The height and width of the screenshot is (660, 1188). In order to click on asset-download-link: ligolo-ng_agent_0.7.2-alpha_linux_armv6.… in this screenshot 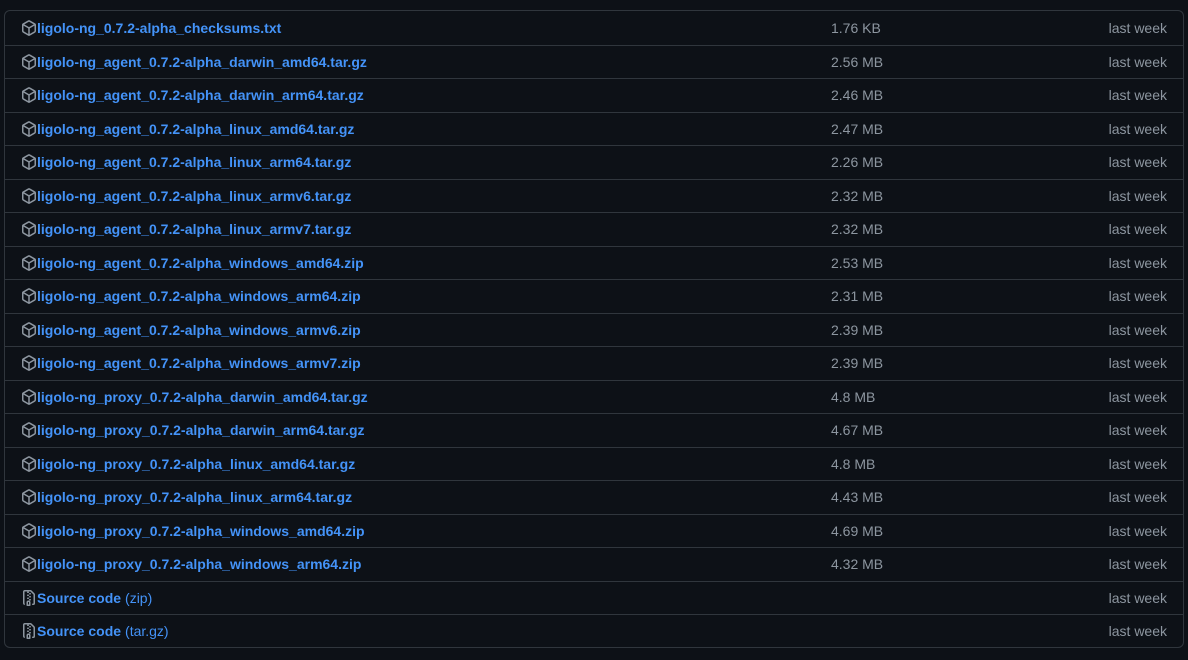, I will do `click(194, 196)`.